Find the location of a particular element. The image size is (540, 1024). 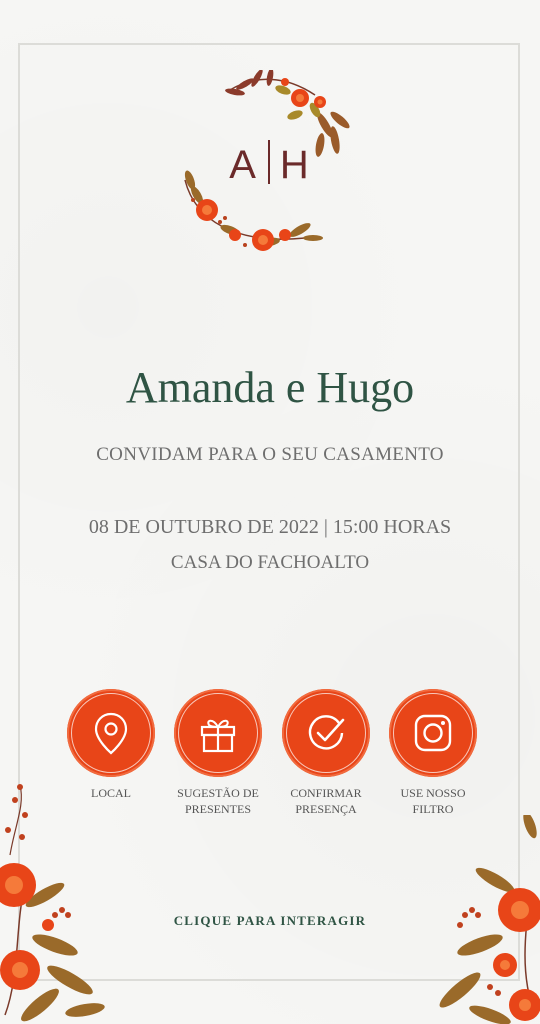

instagram-filter-button: USE NOSSO FILTRO is located at coordinates (433, 753).